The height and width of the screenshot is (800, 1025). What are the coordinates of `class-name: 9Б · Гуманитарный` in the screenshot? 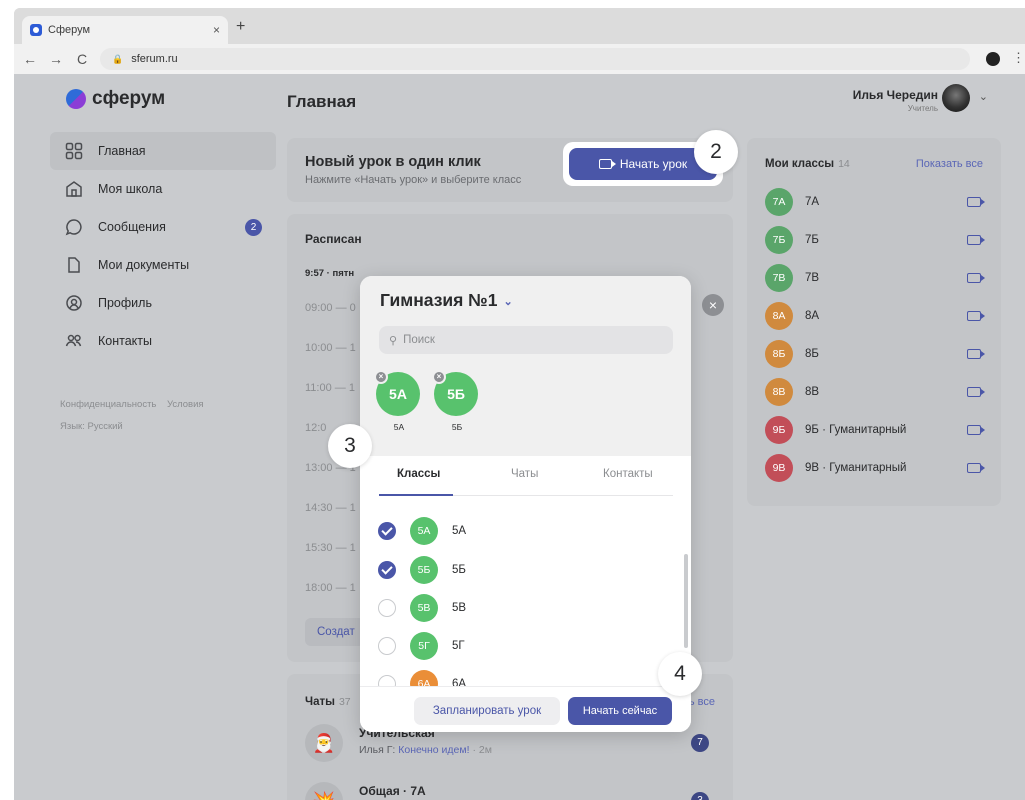 It's located at (856, 430).